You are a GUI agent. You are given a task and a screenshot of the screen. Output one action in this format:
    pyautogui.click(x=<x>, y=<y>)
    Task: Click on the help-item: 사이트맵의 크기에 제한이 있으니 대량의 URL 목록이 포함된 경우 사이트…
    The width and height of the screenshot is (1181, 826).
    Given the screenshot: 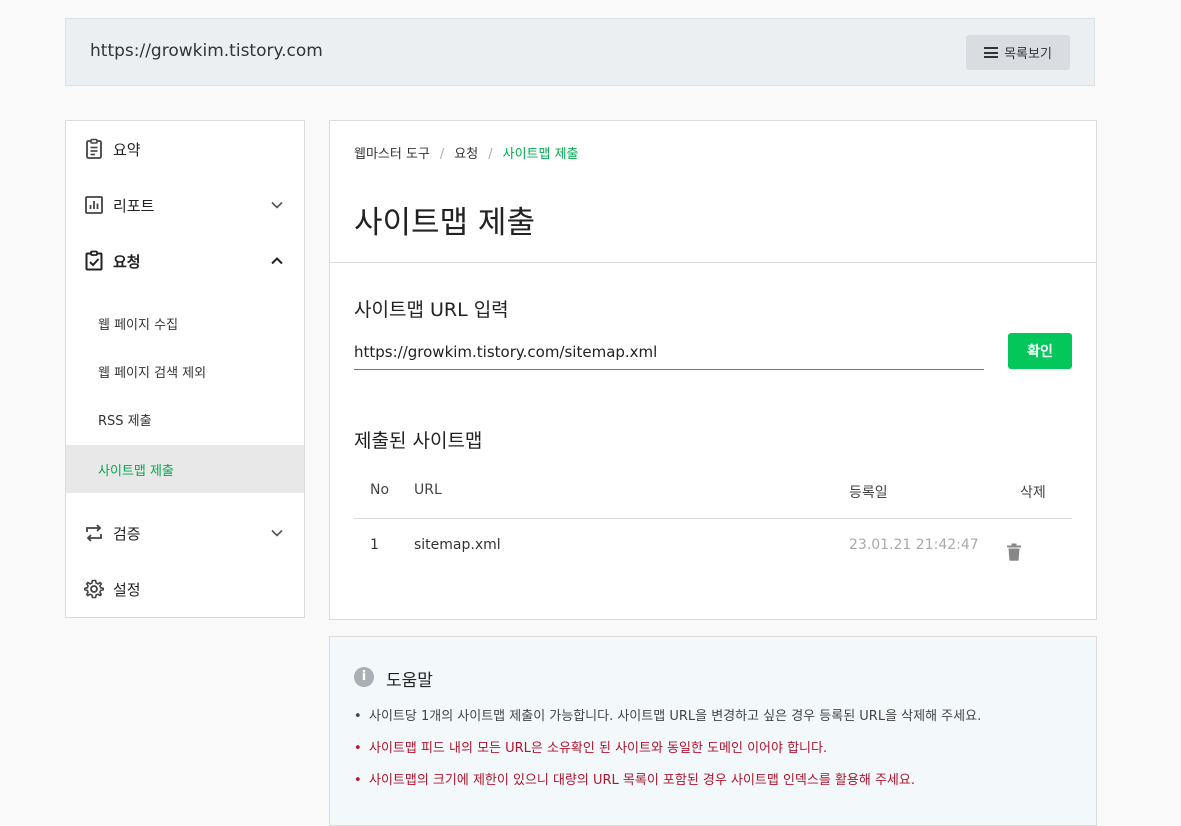 What is the action you would take?
    pyautogui.click(x=667, y=787)
    